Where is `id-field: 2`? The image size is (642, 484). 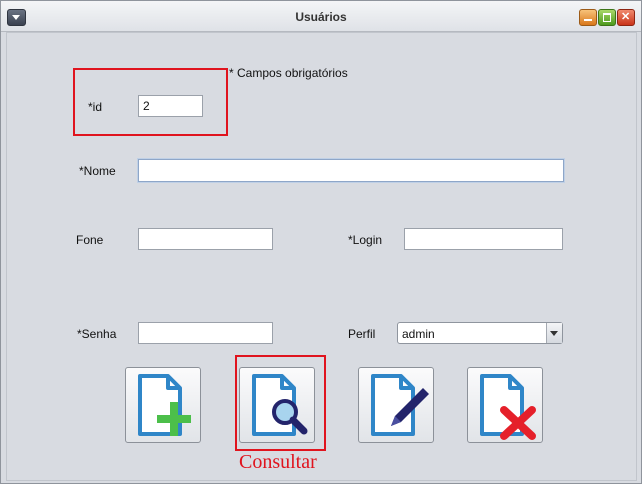
id-field: 2 is located at coordinates (170, 106).